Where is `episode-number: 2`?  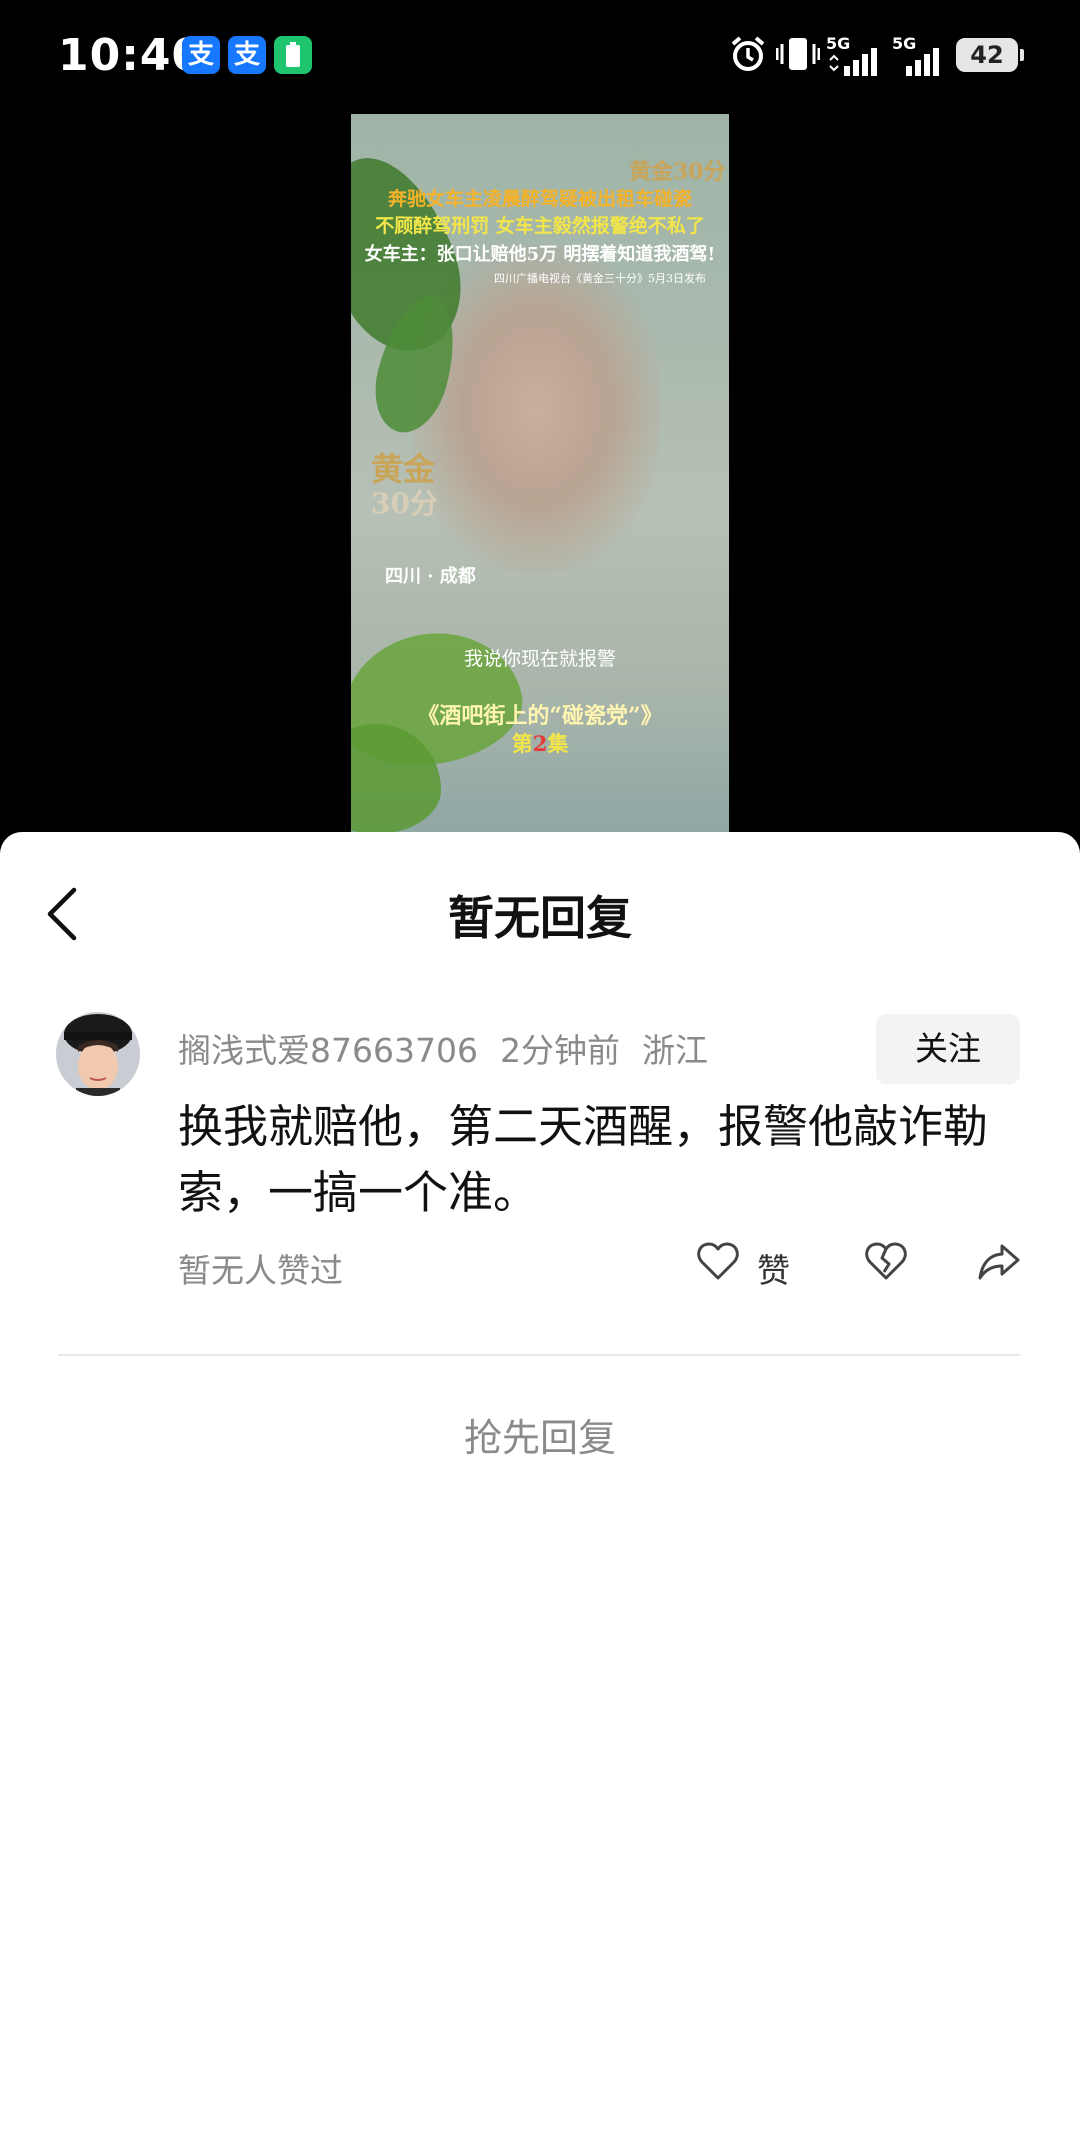
episode-number: 2 is located at coordinates (540, 743).